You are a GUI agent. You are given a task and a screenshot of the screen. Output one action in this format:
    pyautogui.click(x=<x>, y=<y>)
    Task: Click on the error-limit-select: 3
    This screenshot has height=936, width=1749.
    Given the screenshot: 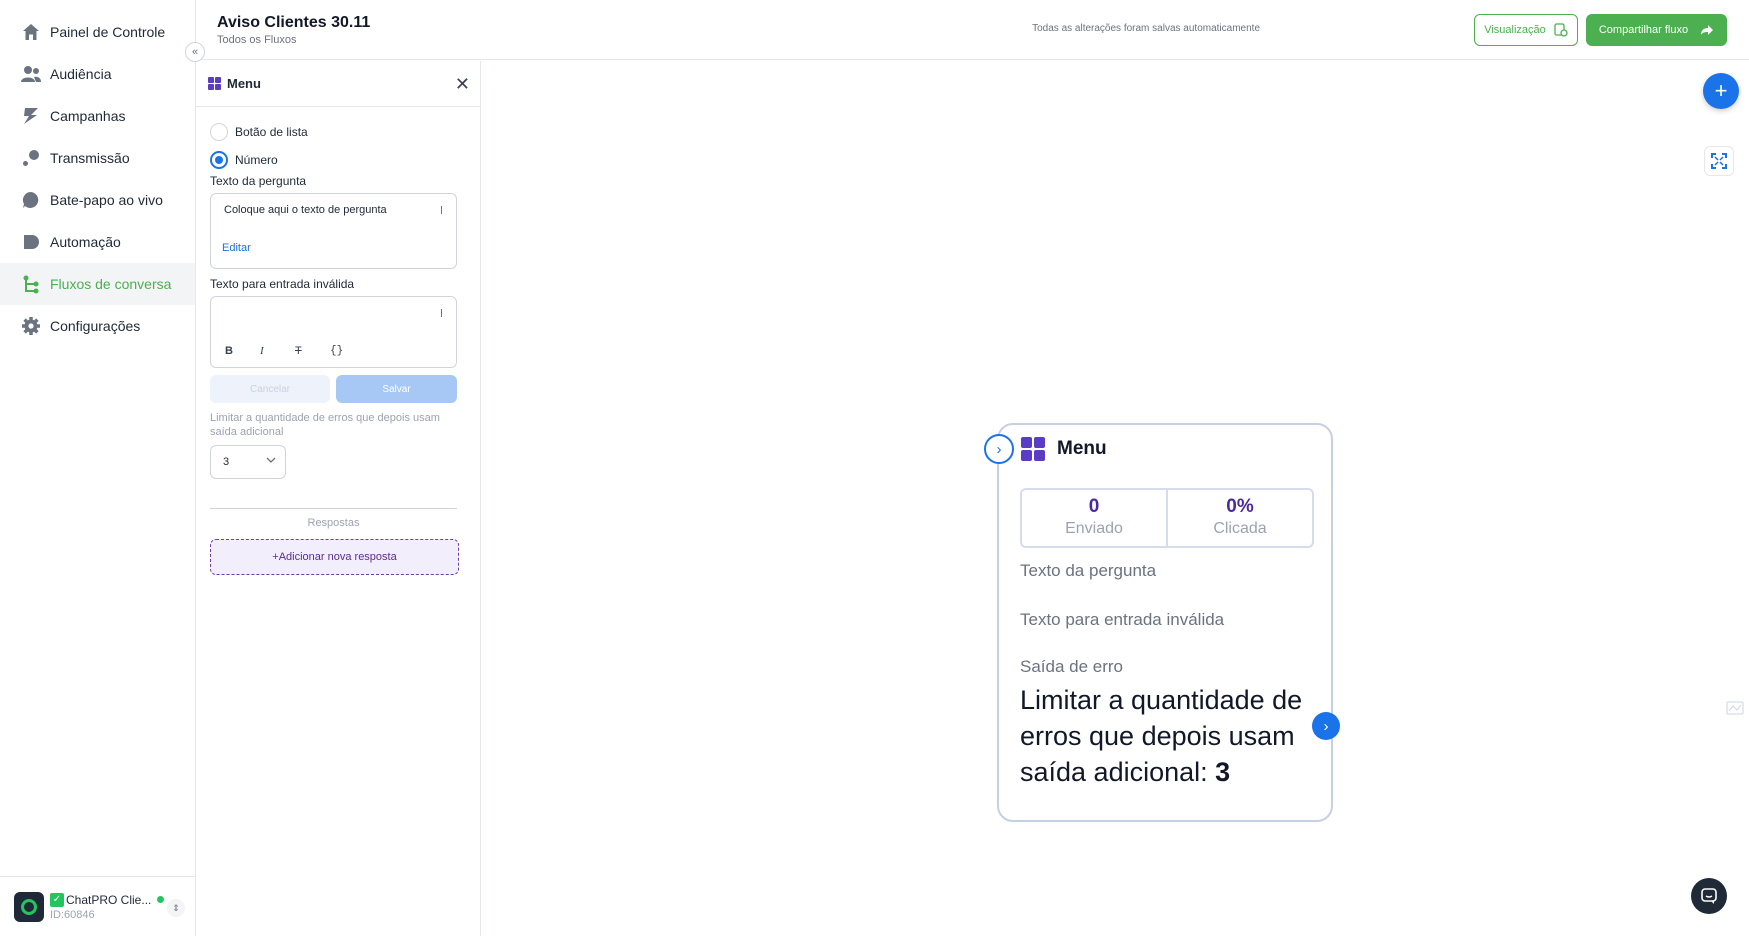 What is the action you would take?
    pyautogui.click(x=248, y=462)
    